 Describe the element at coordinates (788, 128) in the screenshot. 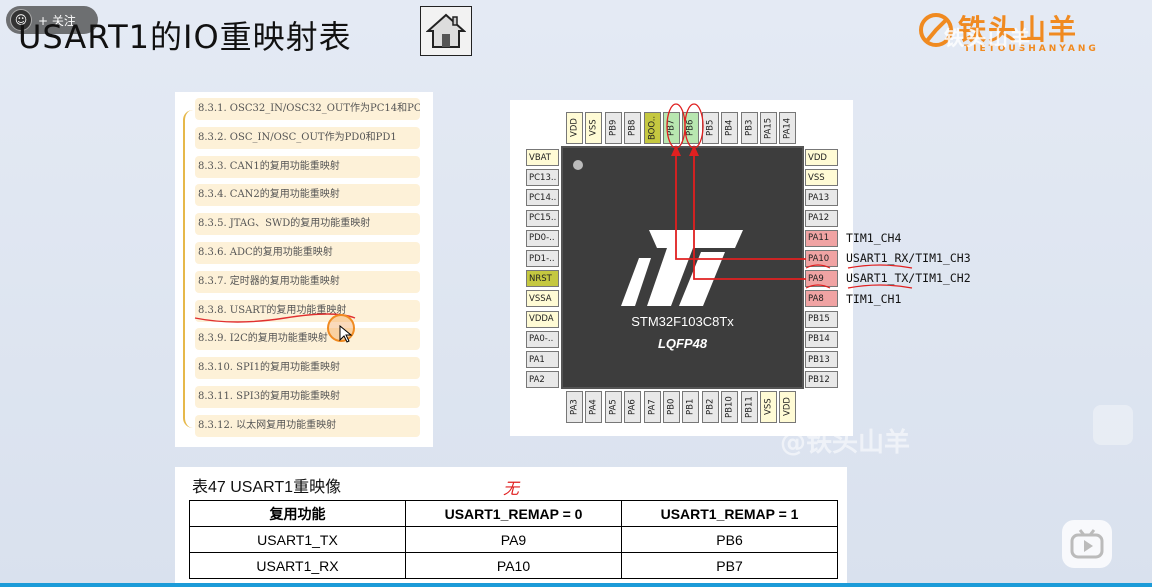

I see `pin: PA14` at that location.